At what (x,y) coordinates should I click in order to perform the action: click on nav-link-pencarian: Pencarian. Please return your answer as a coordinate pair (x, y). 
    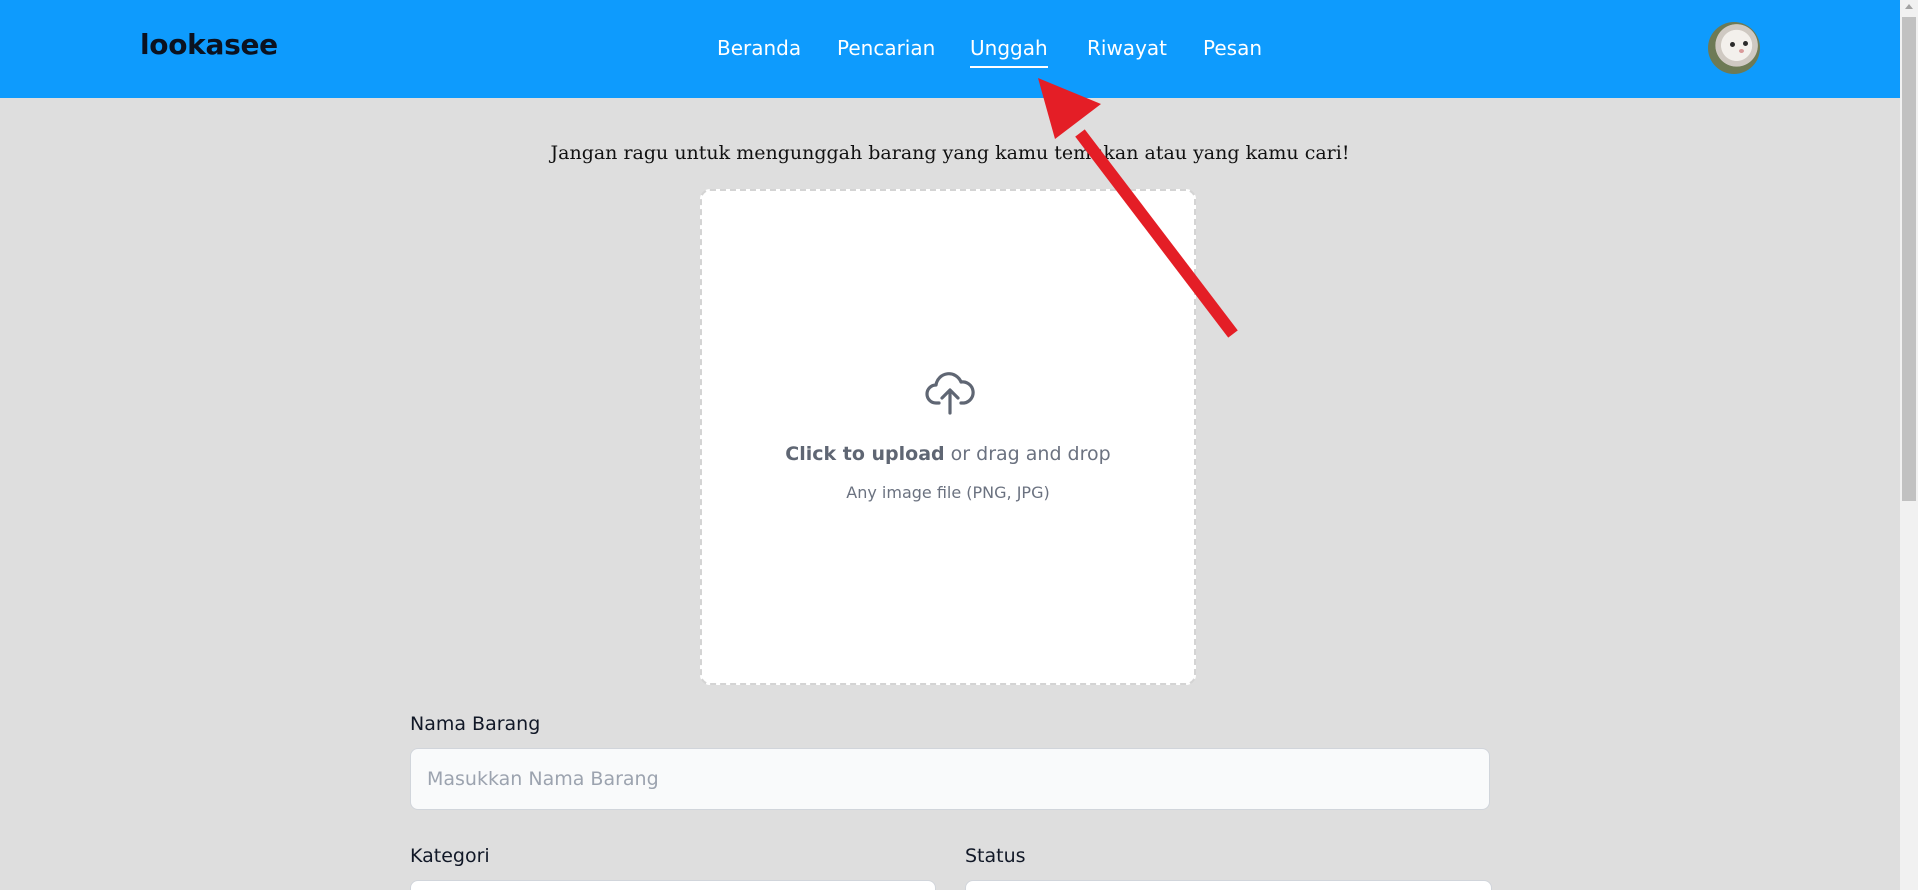
    Looking at the image, I should click on (886, 48).